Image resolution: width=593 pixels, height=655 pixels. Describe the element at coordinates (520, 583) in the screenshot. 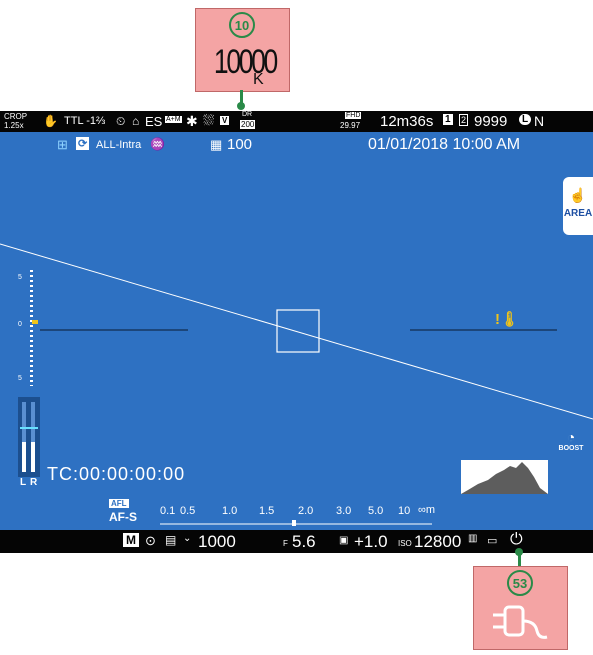

I see `callout-number: 53` at that location.